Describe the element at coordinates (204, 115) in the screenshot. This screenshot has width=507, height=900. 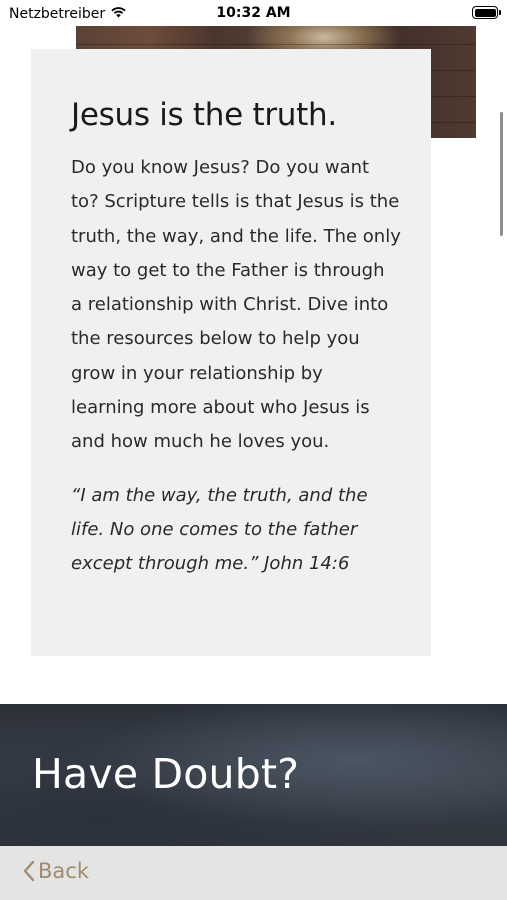
I see `card-title: Jesus is the truth.` at that location.